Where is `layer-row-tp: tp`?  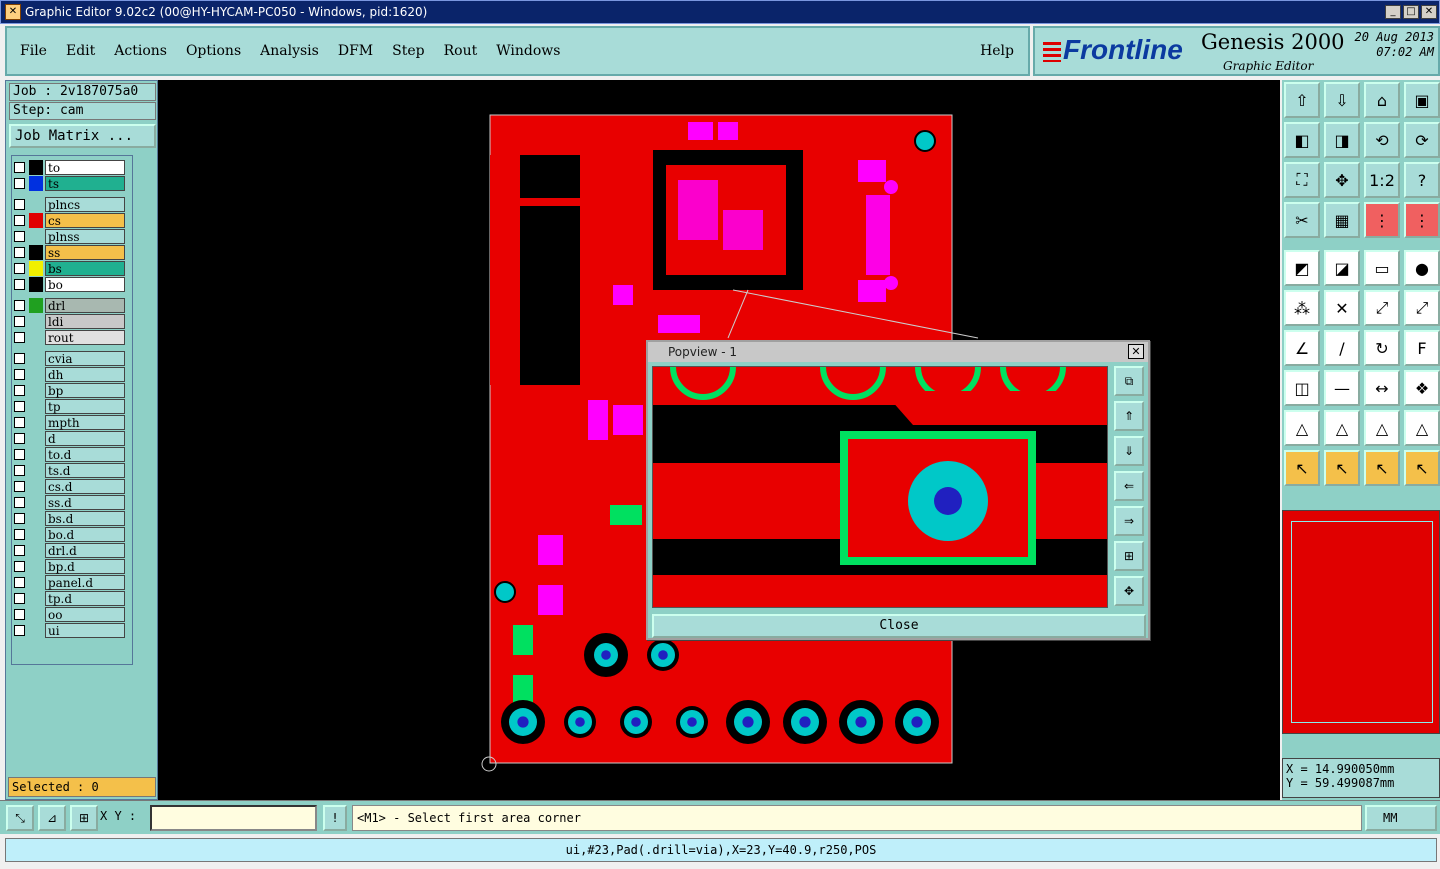
layer-row-tp: tp is located at coordinates (69, 406).